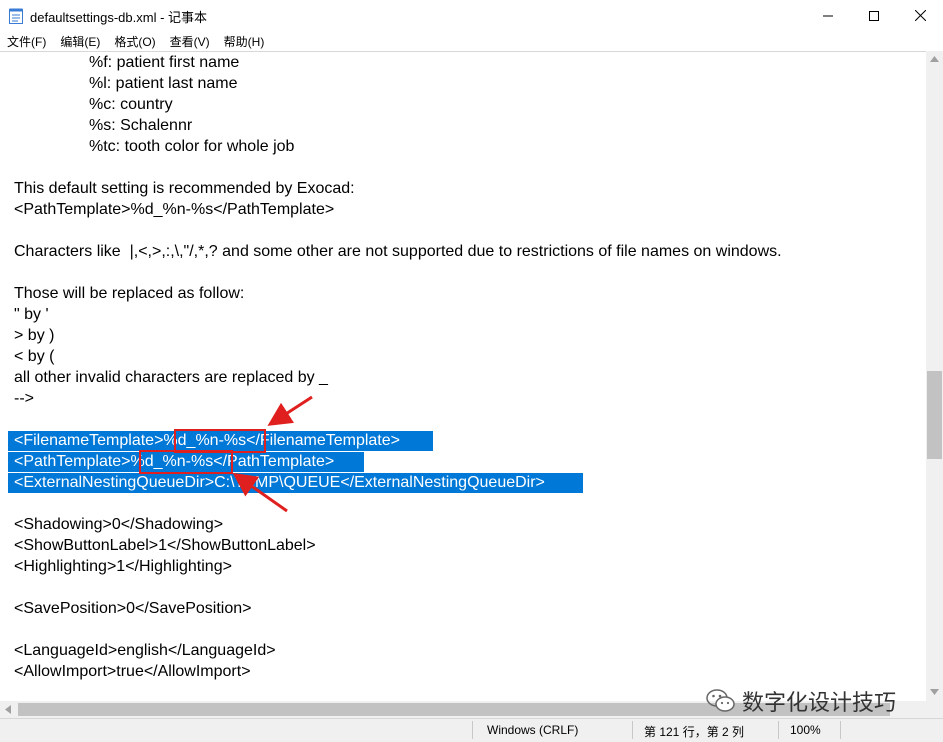 This screenshot has height=742, width=943. What do you see at coordinates (192, 146) in the screenshot?
I see `text-line: %tc: tooth color for whole job` at bounding box center [192, 146].